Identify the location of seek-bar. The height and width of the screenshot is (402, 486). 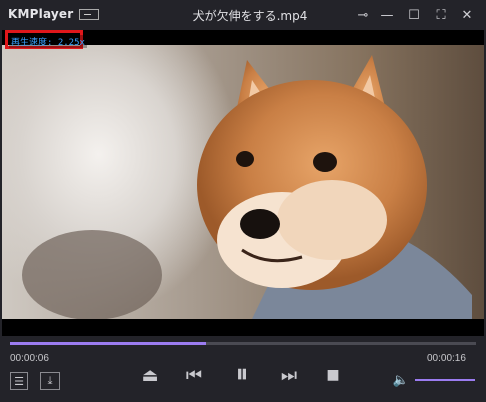
(243, 343).